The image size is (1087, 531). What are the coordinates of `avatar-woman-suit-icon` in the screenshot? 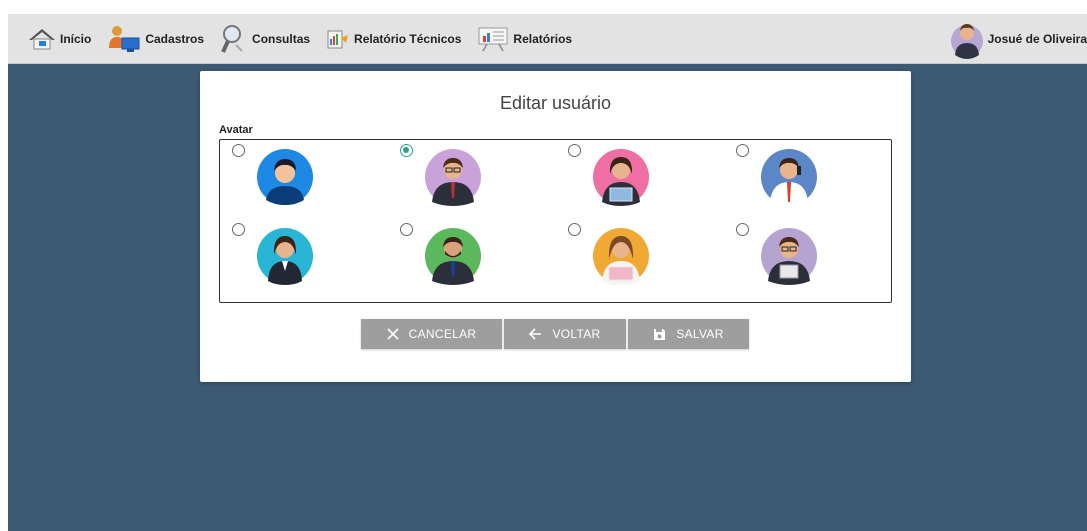 It's located at (285, 256).